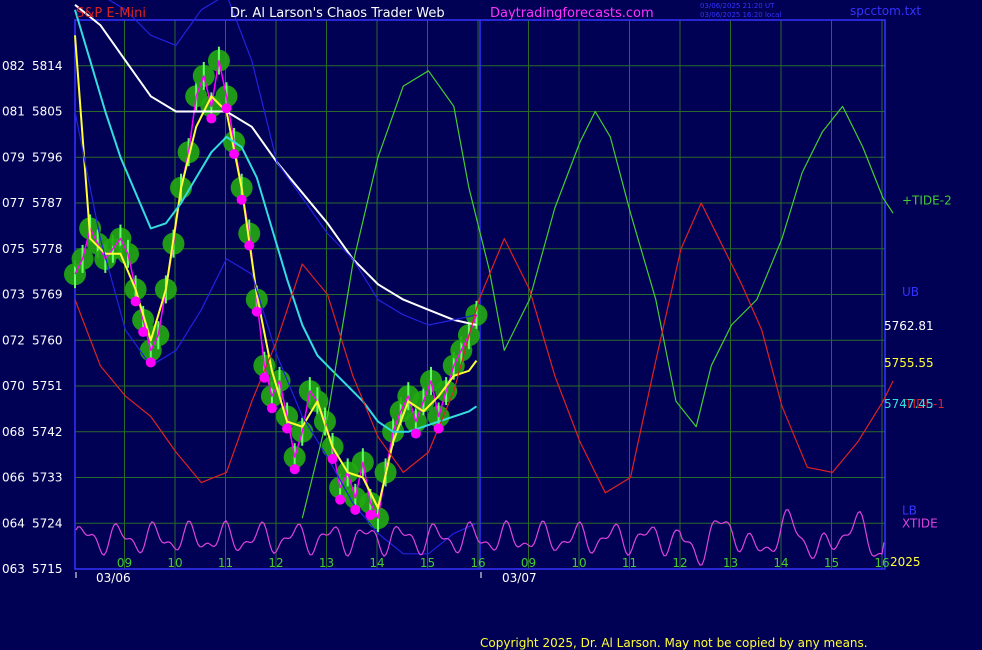 Image resolution: width=982 pixels, height=650 pixels. Describe the element at coordinates (740, 15) in the screenshot. I see `timestamp-local: 03/06/2025 16:20 local` at that location.